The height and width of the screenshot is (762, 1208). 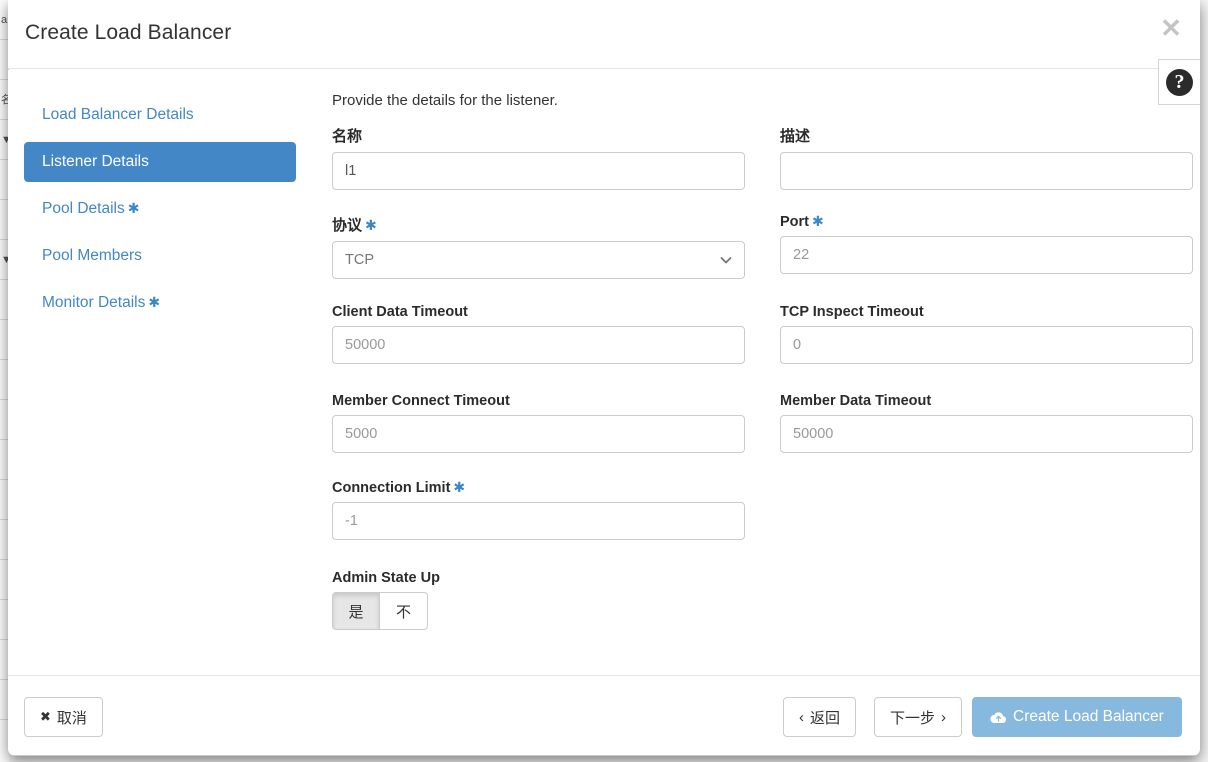 I want to click on close-icon: ✕, so click(x=1171, y=28).